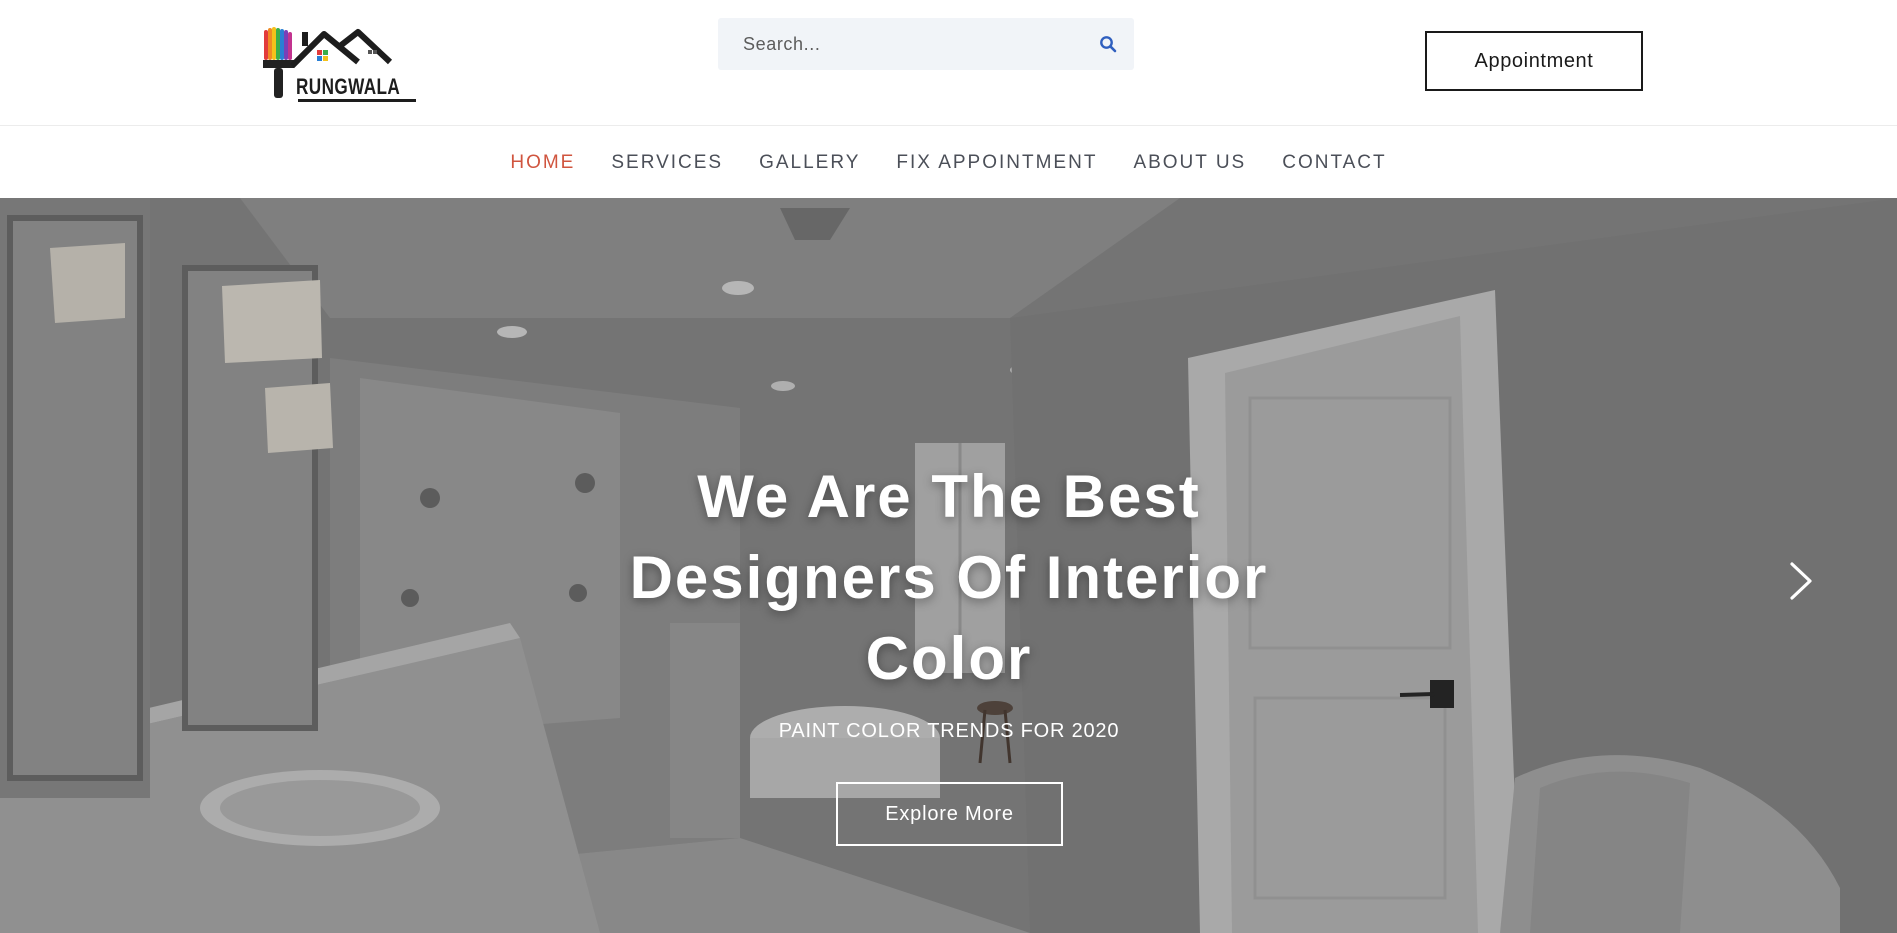 The width and height of the screenshot is (1897, 933). I want to click on explore-more-button: Explore More, so click(949, 814).